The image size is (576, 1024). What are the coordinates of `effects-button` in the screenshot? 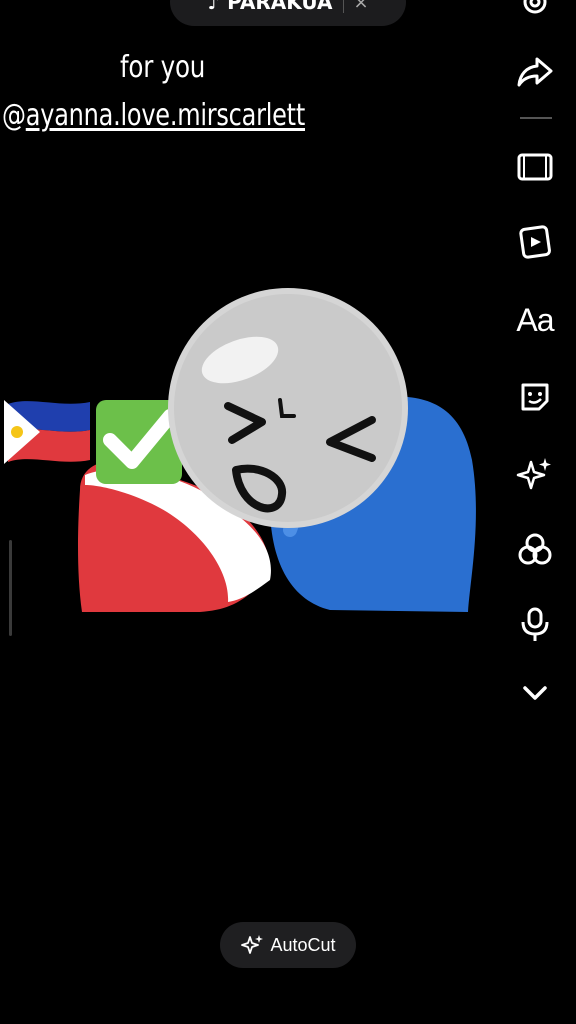 It's located at (535, 474).